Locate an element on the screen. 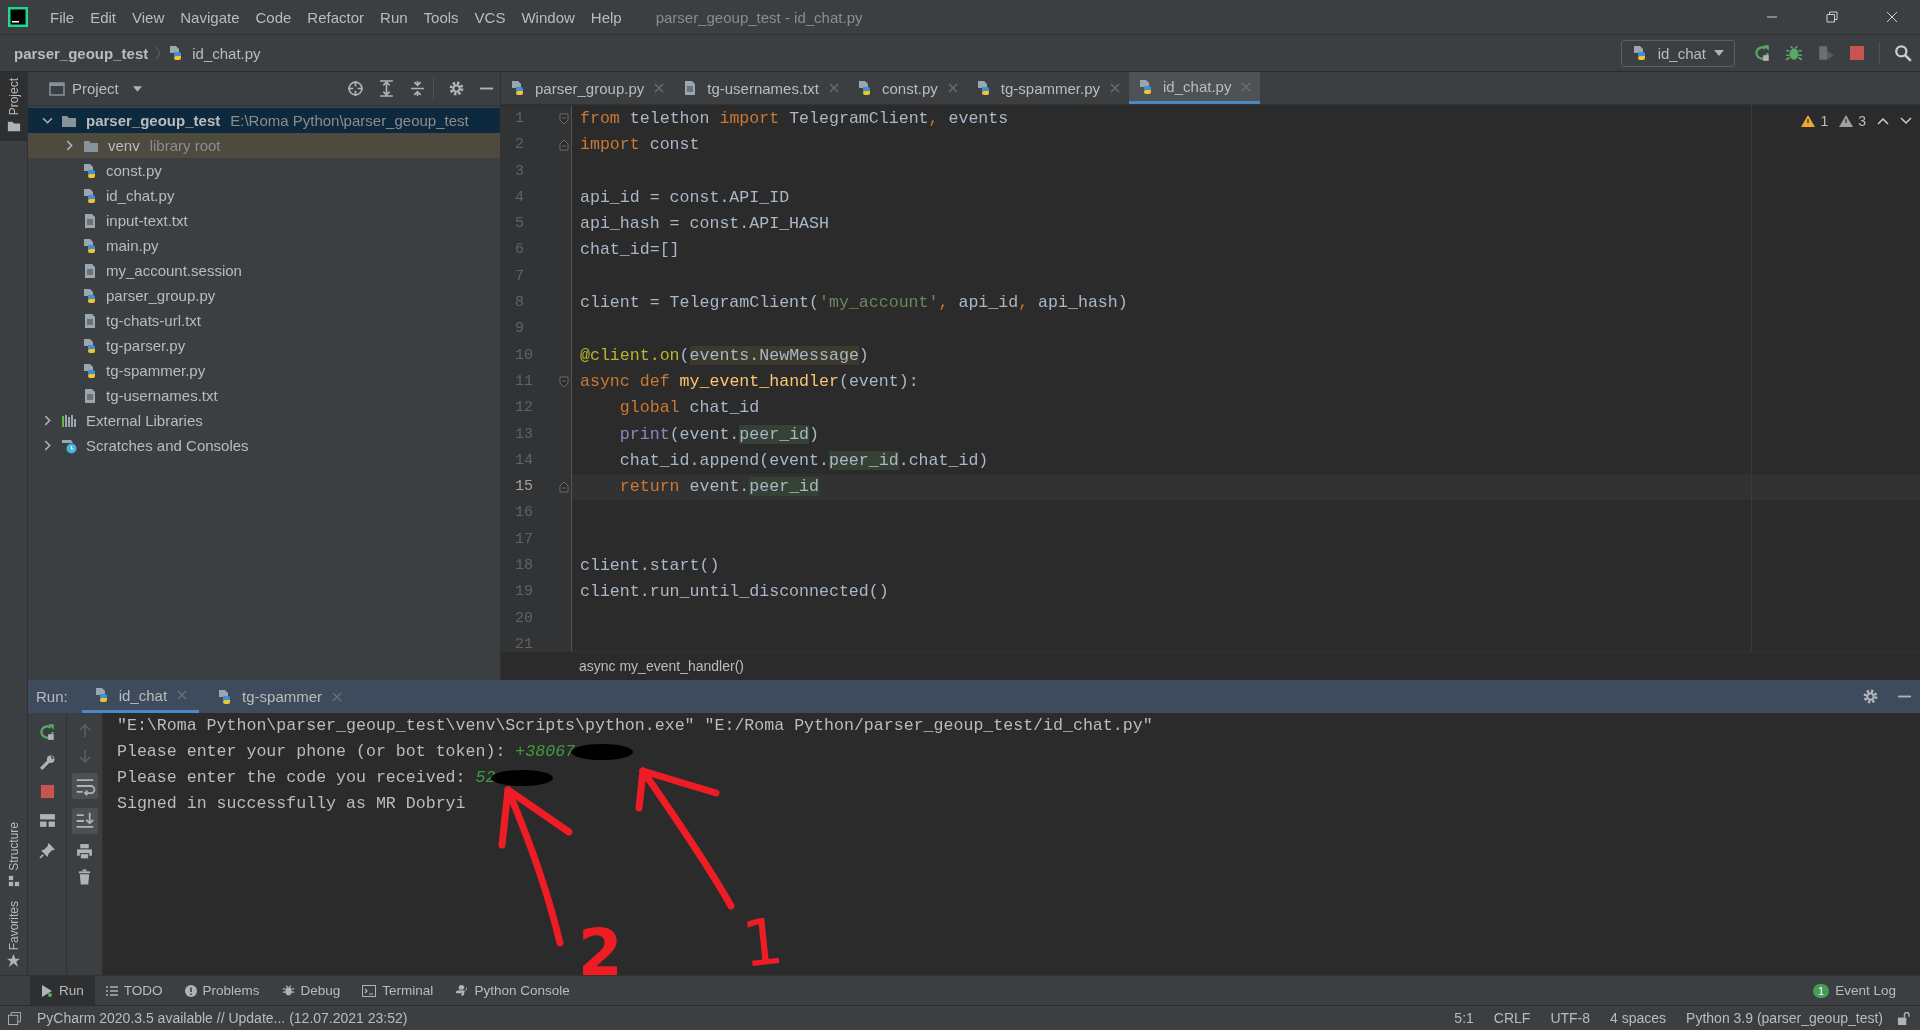 This screenshot has height=1030, width=1920. next-icon is located at coordinates (1906, 121).